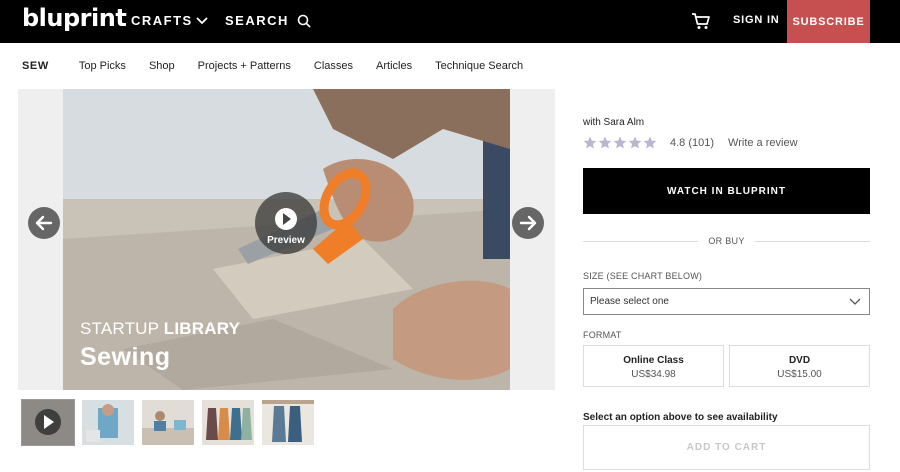 The image size is (900, 472). What do you see at coordinates (304, 21) in the screenshot?
I see `search-icon` at bounding box center [304, 21].